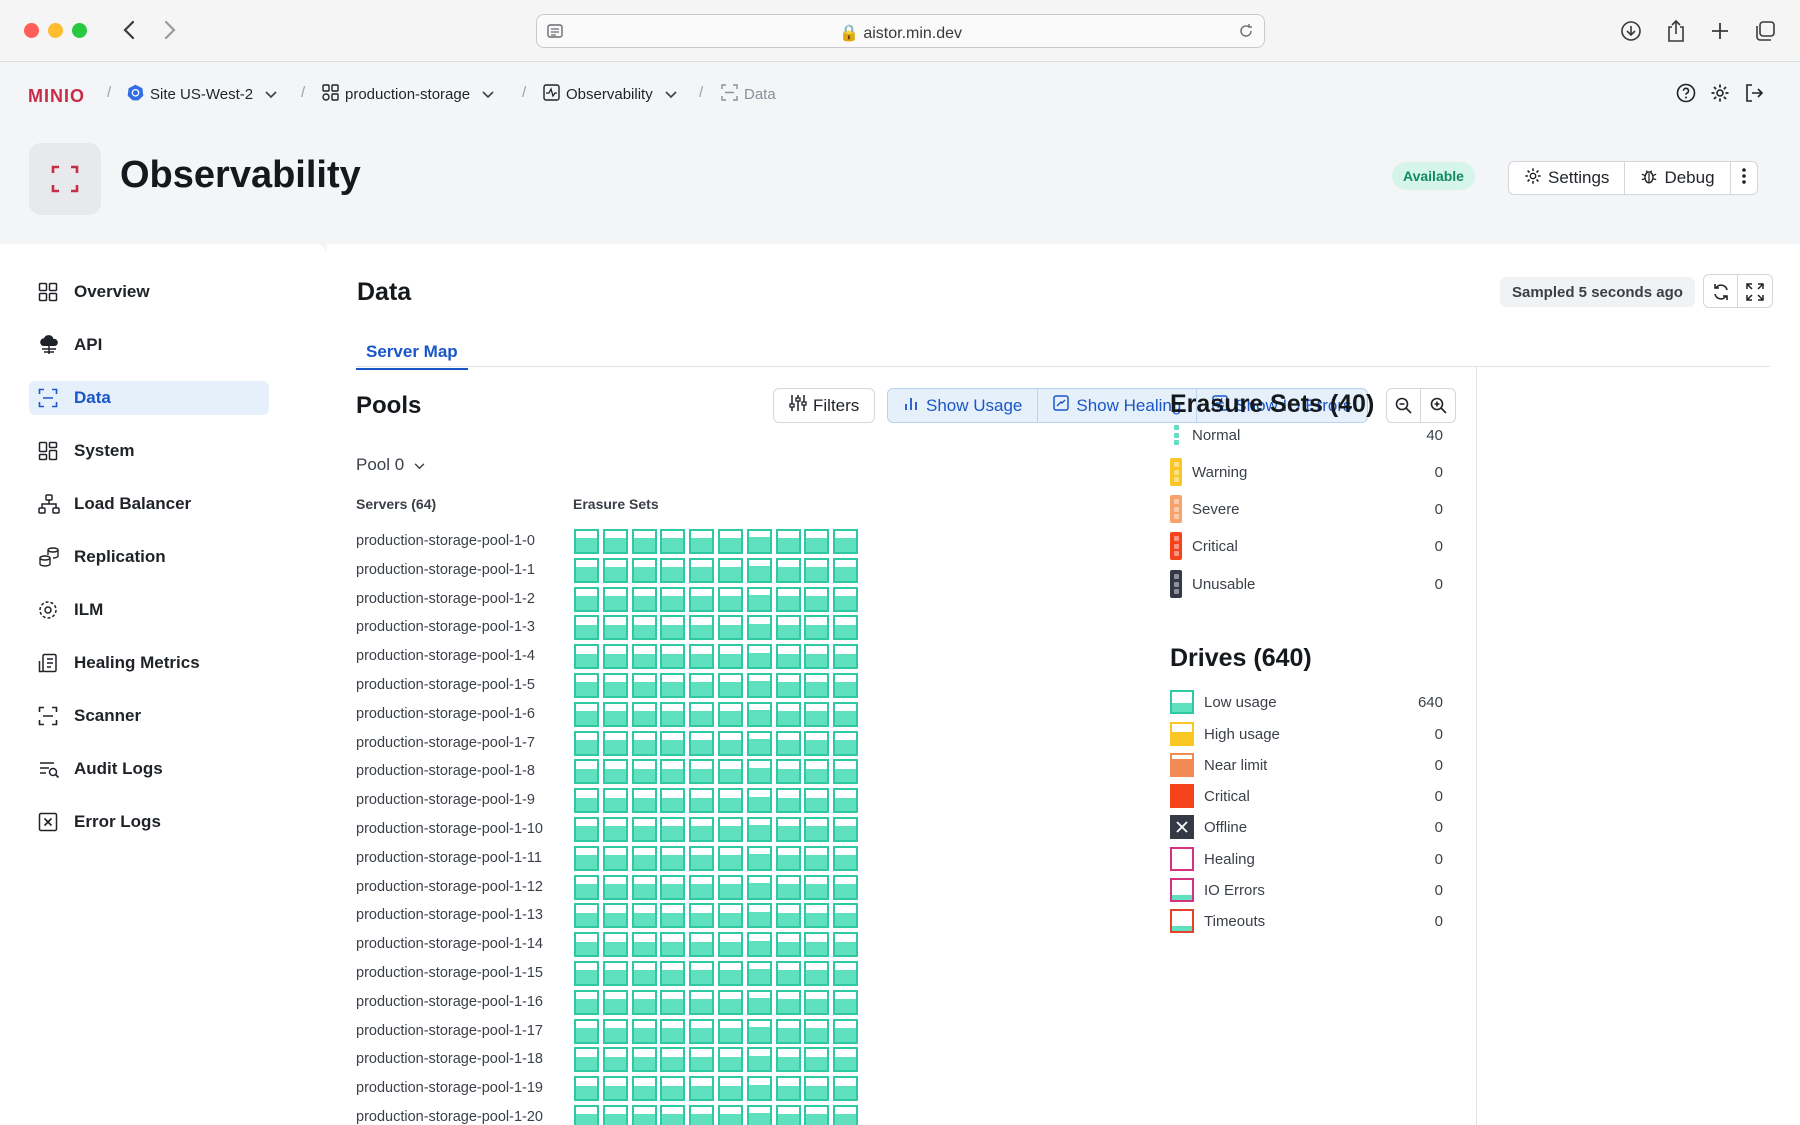 The height and width of the screenshot is (1125, 1800). I want to click on sidebar-item-ilm: ILM, so click(149, 610).